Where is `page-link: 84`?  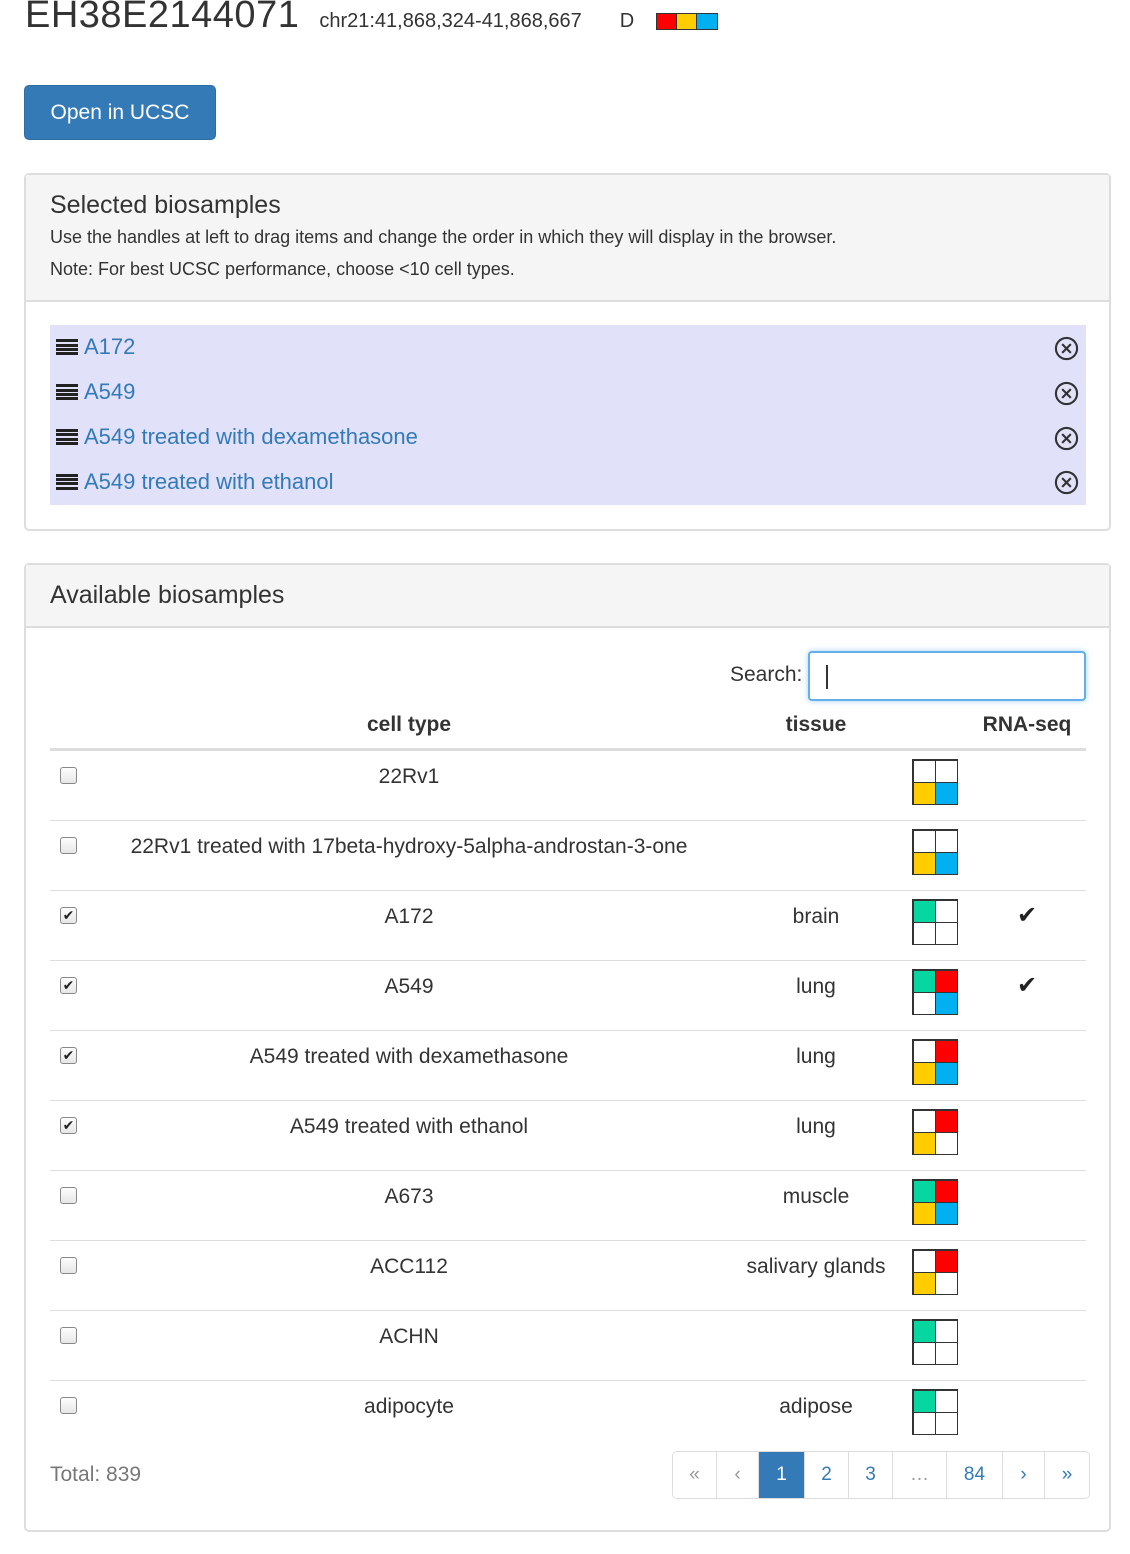 page-link: 84 is located at coordinates (975, 1475).